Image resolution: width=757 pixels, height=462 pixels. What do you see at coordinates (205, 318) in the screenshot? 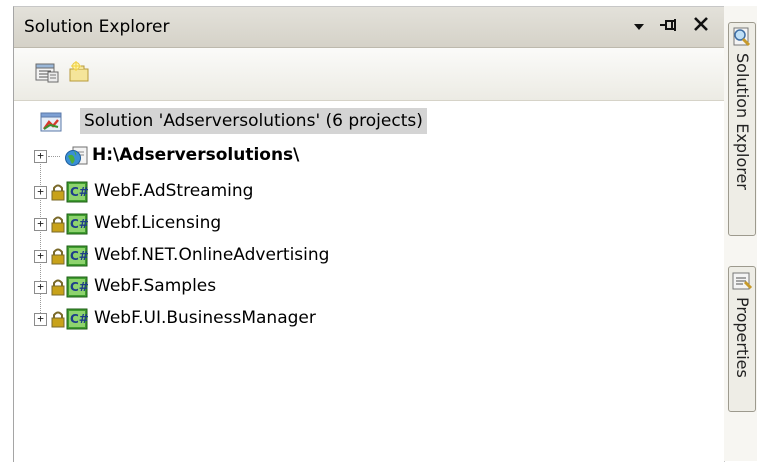
I see `tree-node-label: WebF.UI.BusinessManager` at bounding box center [205, 318].